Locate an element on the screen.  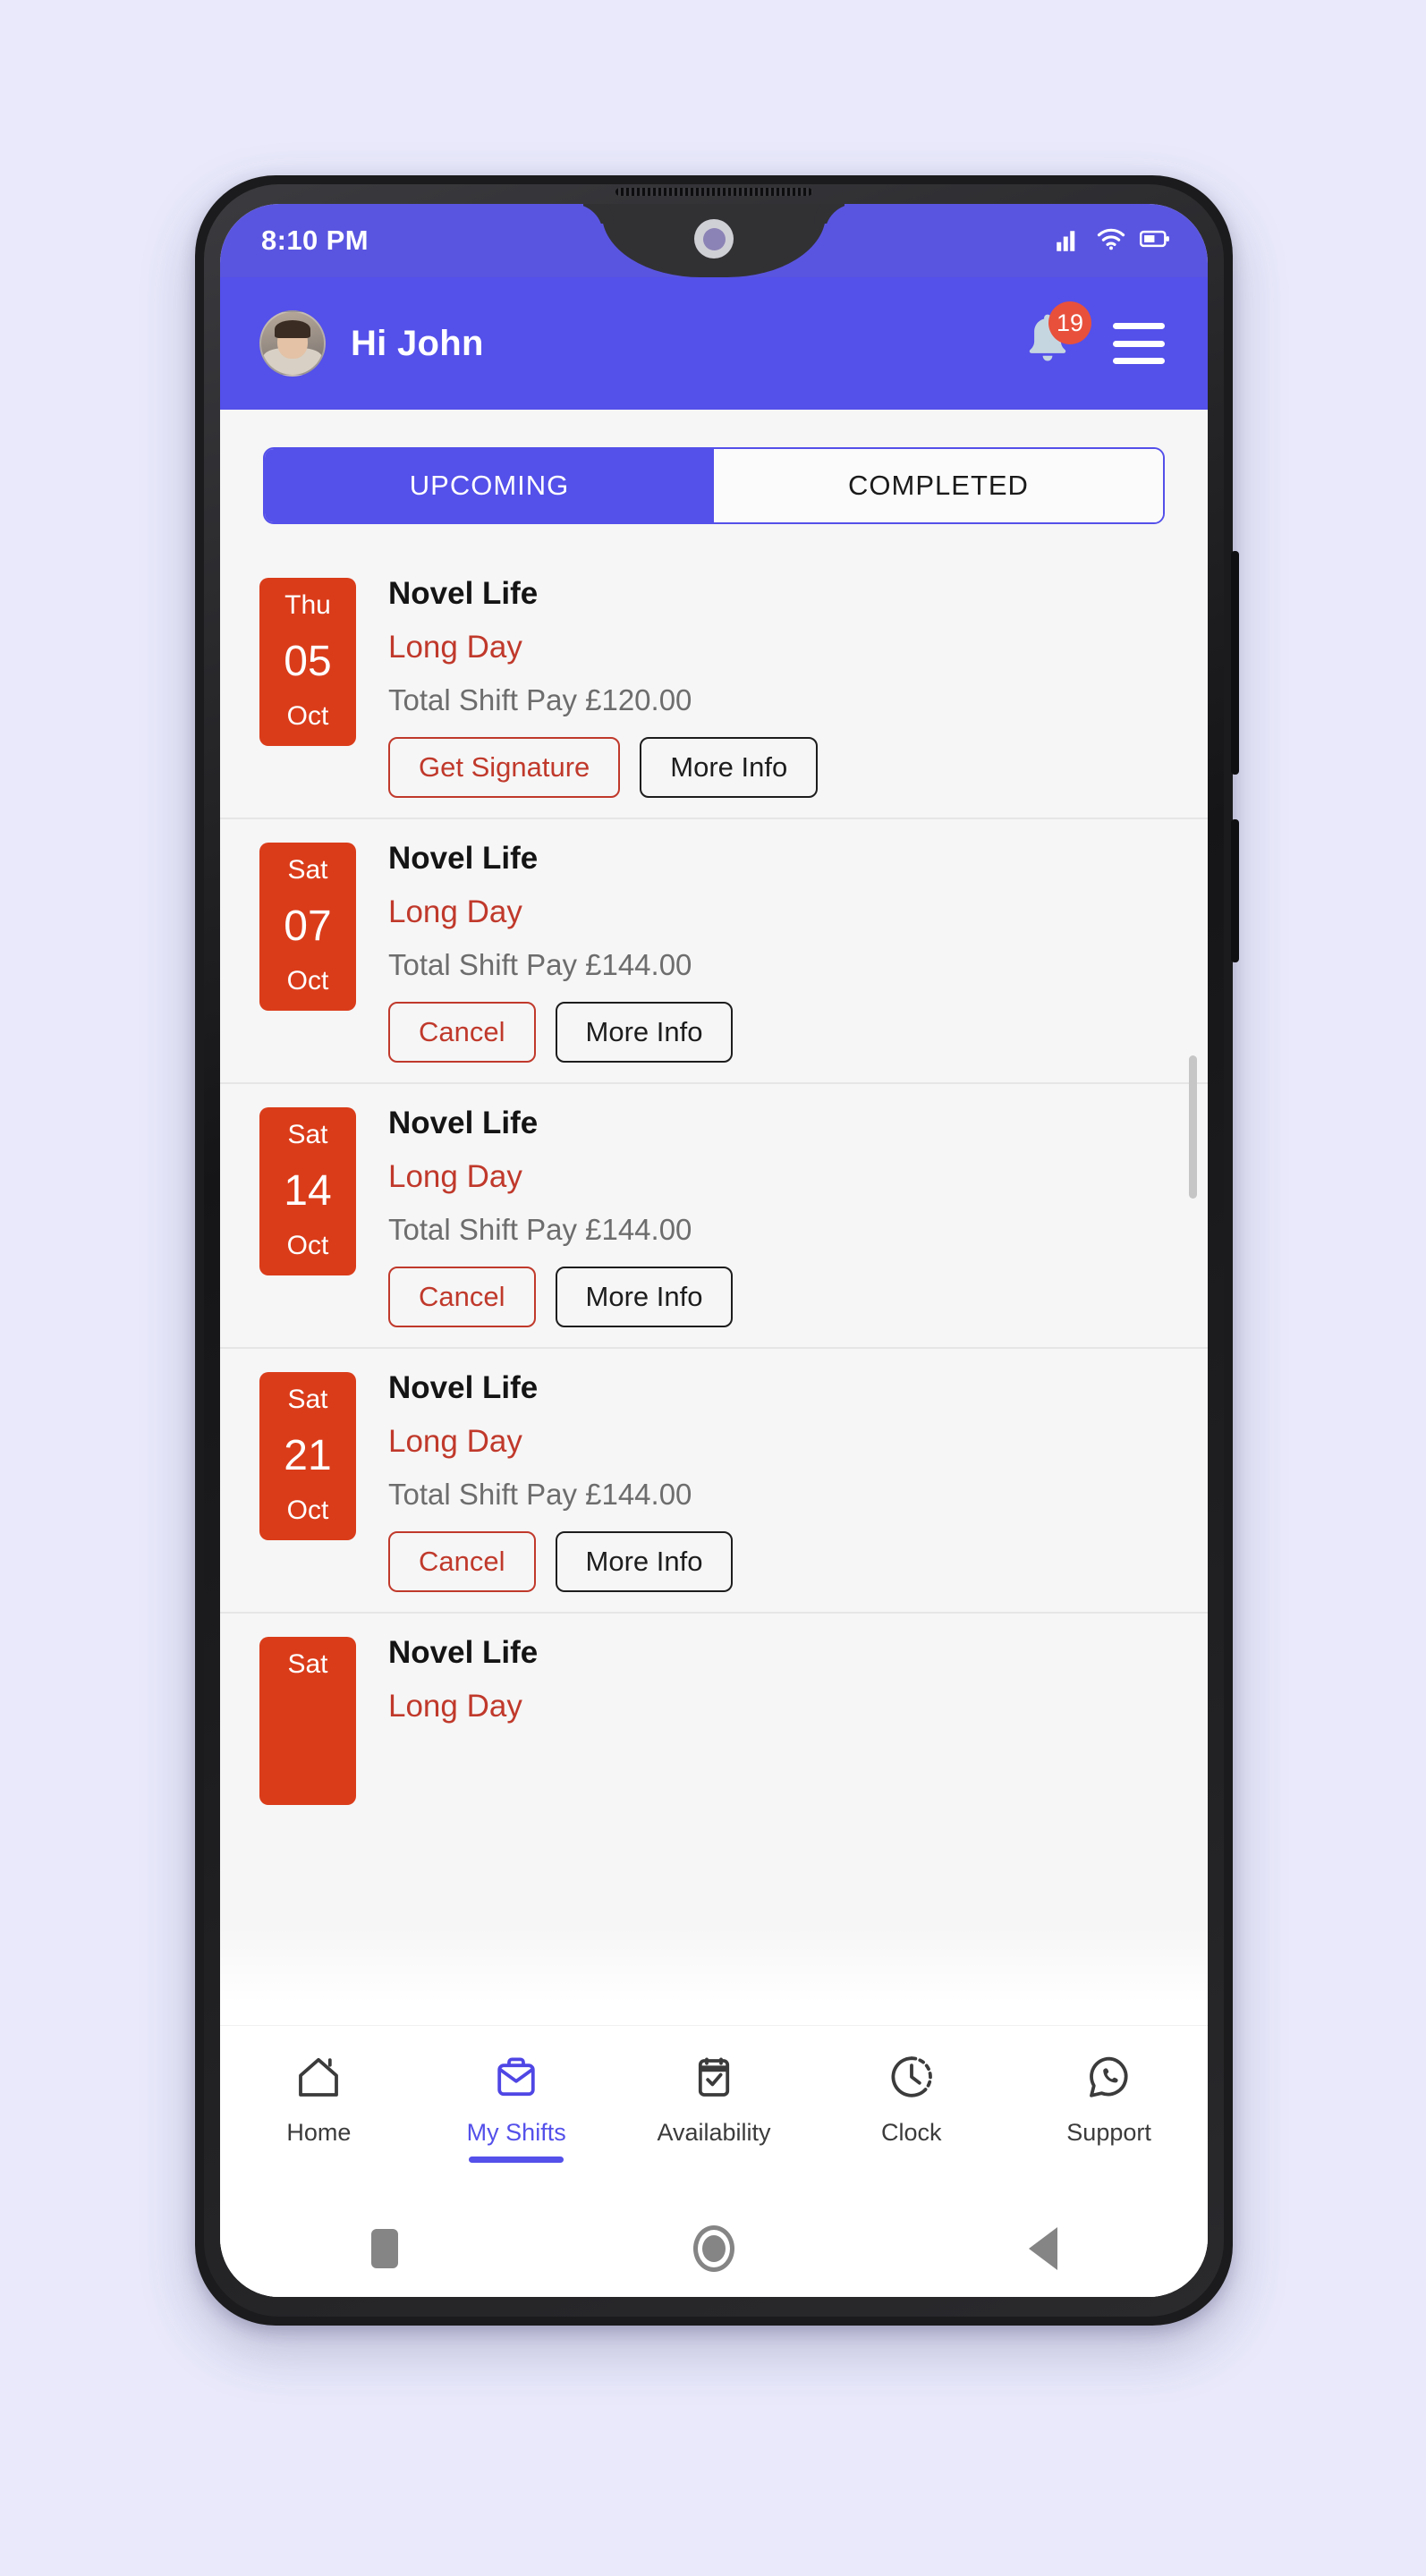
clock-icon is located at coordinates (912, 2077).